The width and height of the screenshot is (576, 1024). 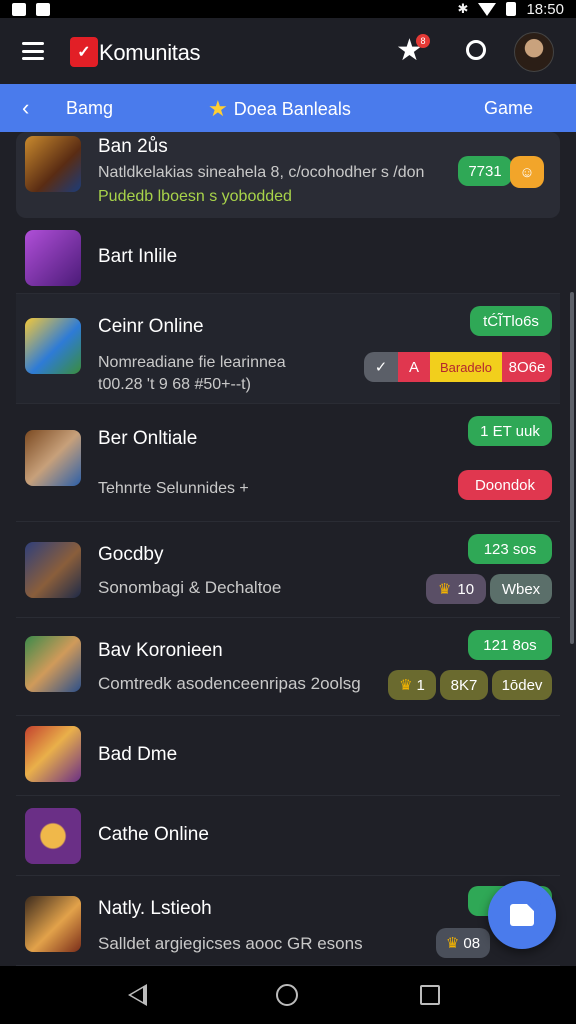 I want to click on tab-center-label: Doea Banleals, so click(x=292, y=108).